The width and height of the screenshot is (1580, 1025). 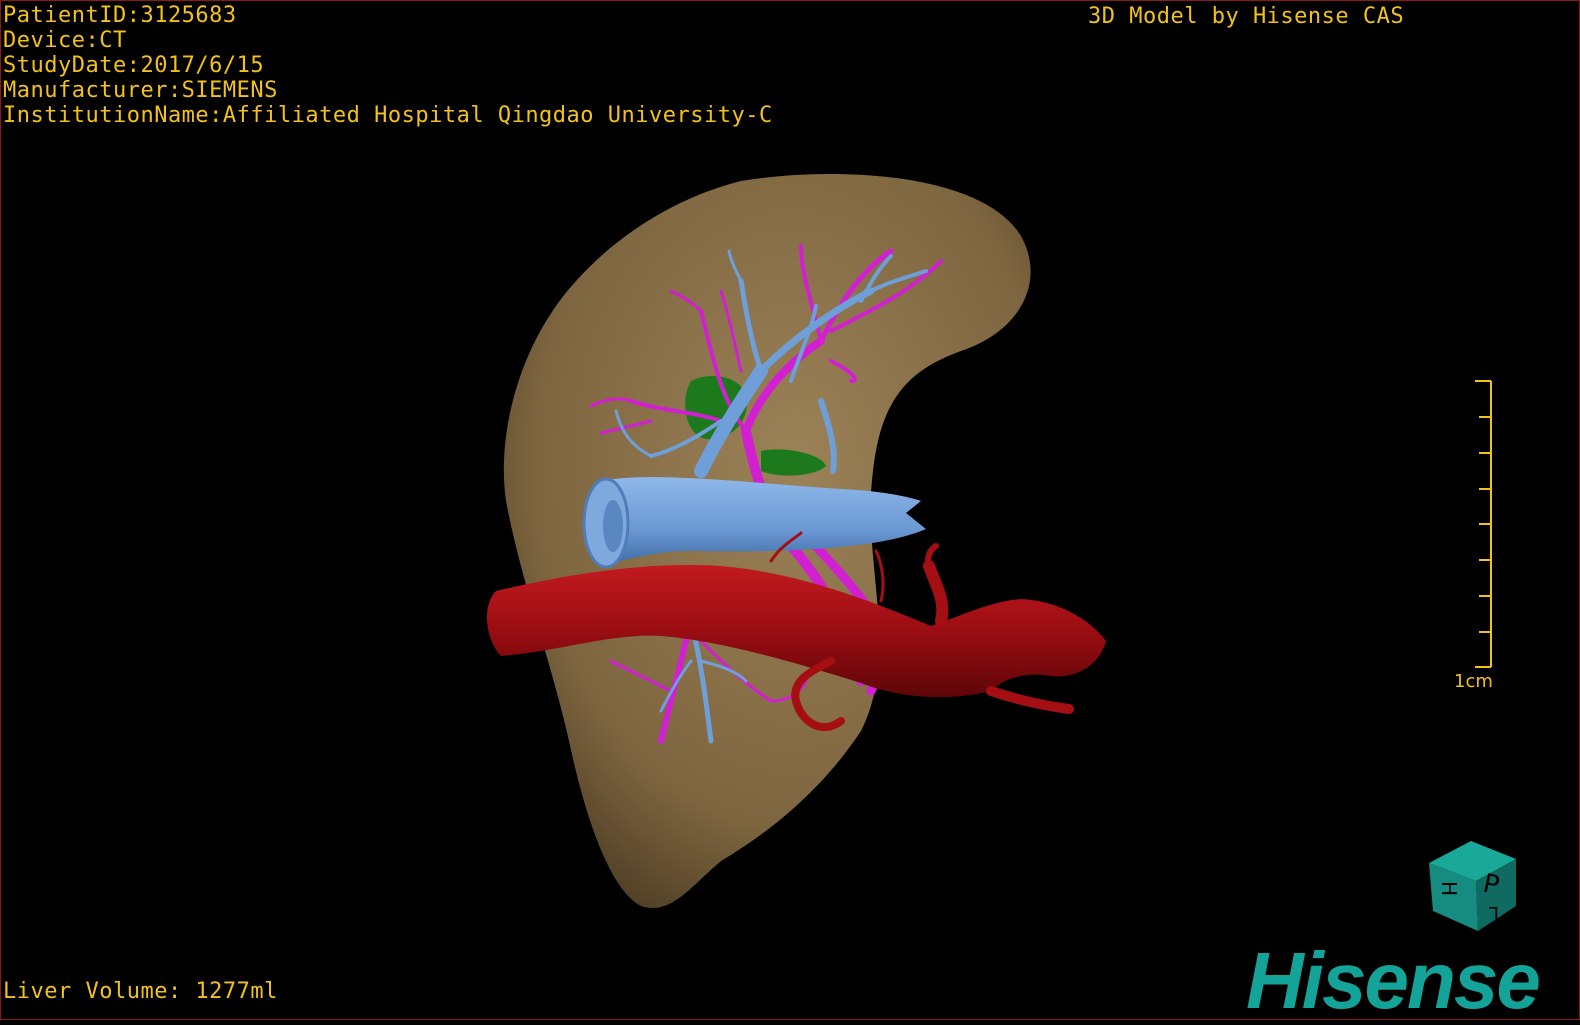 I want to click on scale-bar-label: 1cm, so click(x=1473, y=681).